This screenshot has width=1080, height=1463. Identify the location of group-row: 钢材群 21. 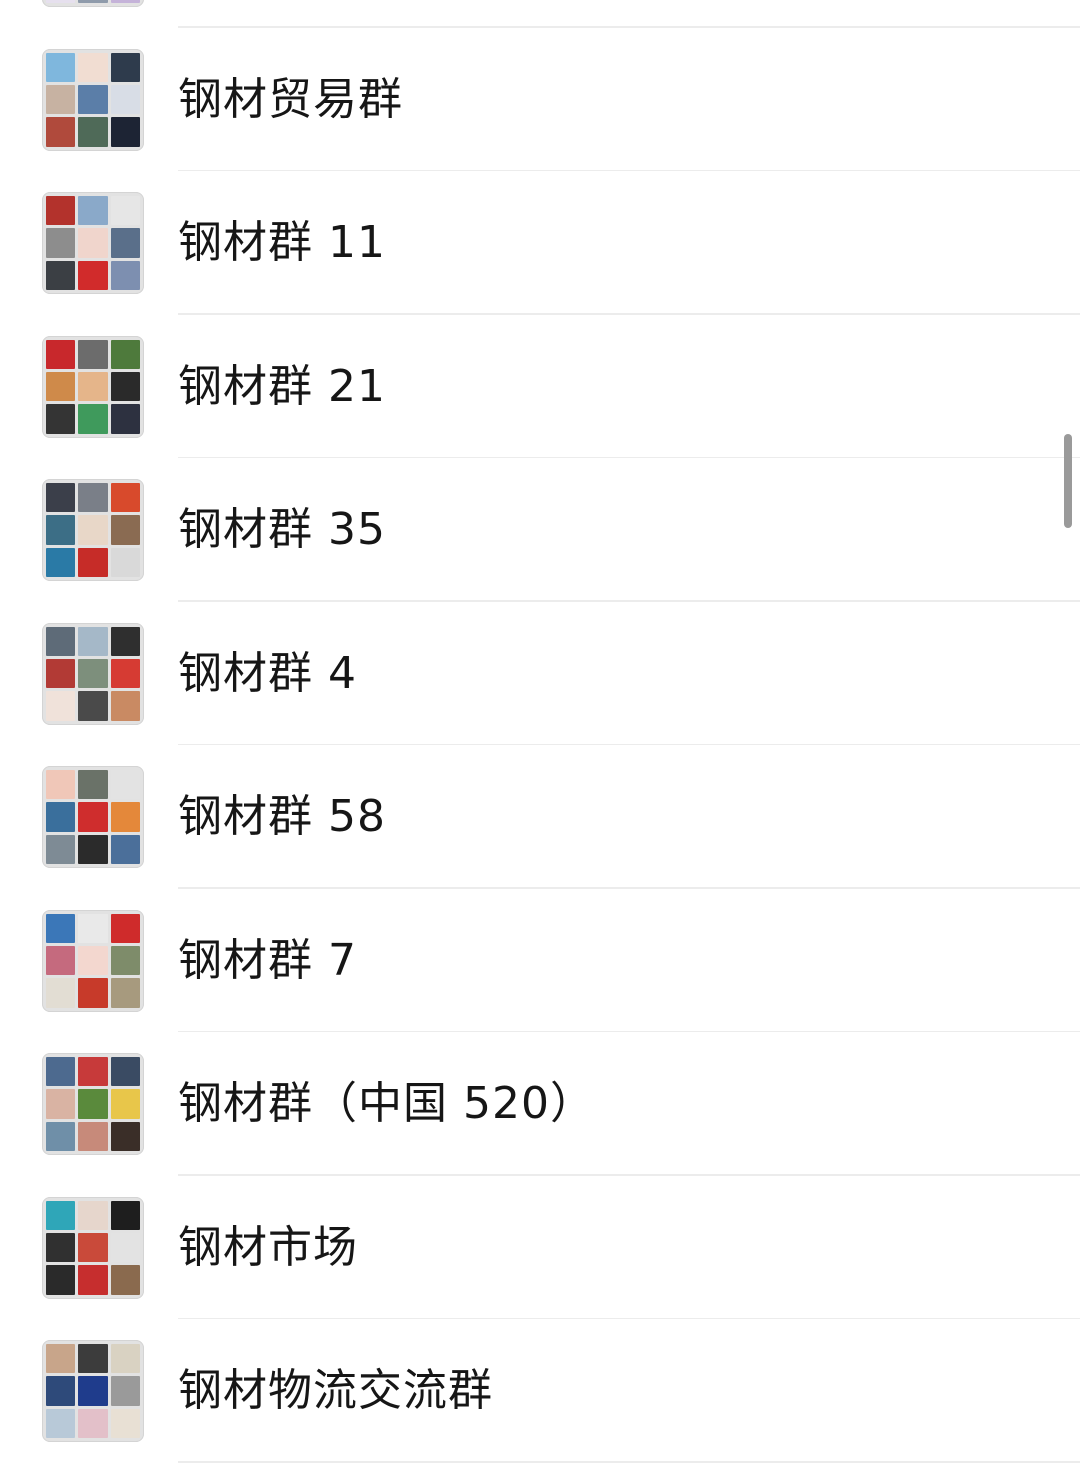
(540, 386).